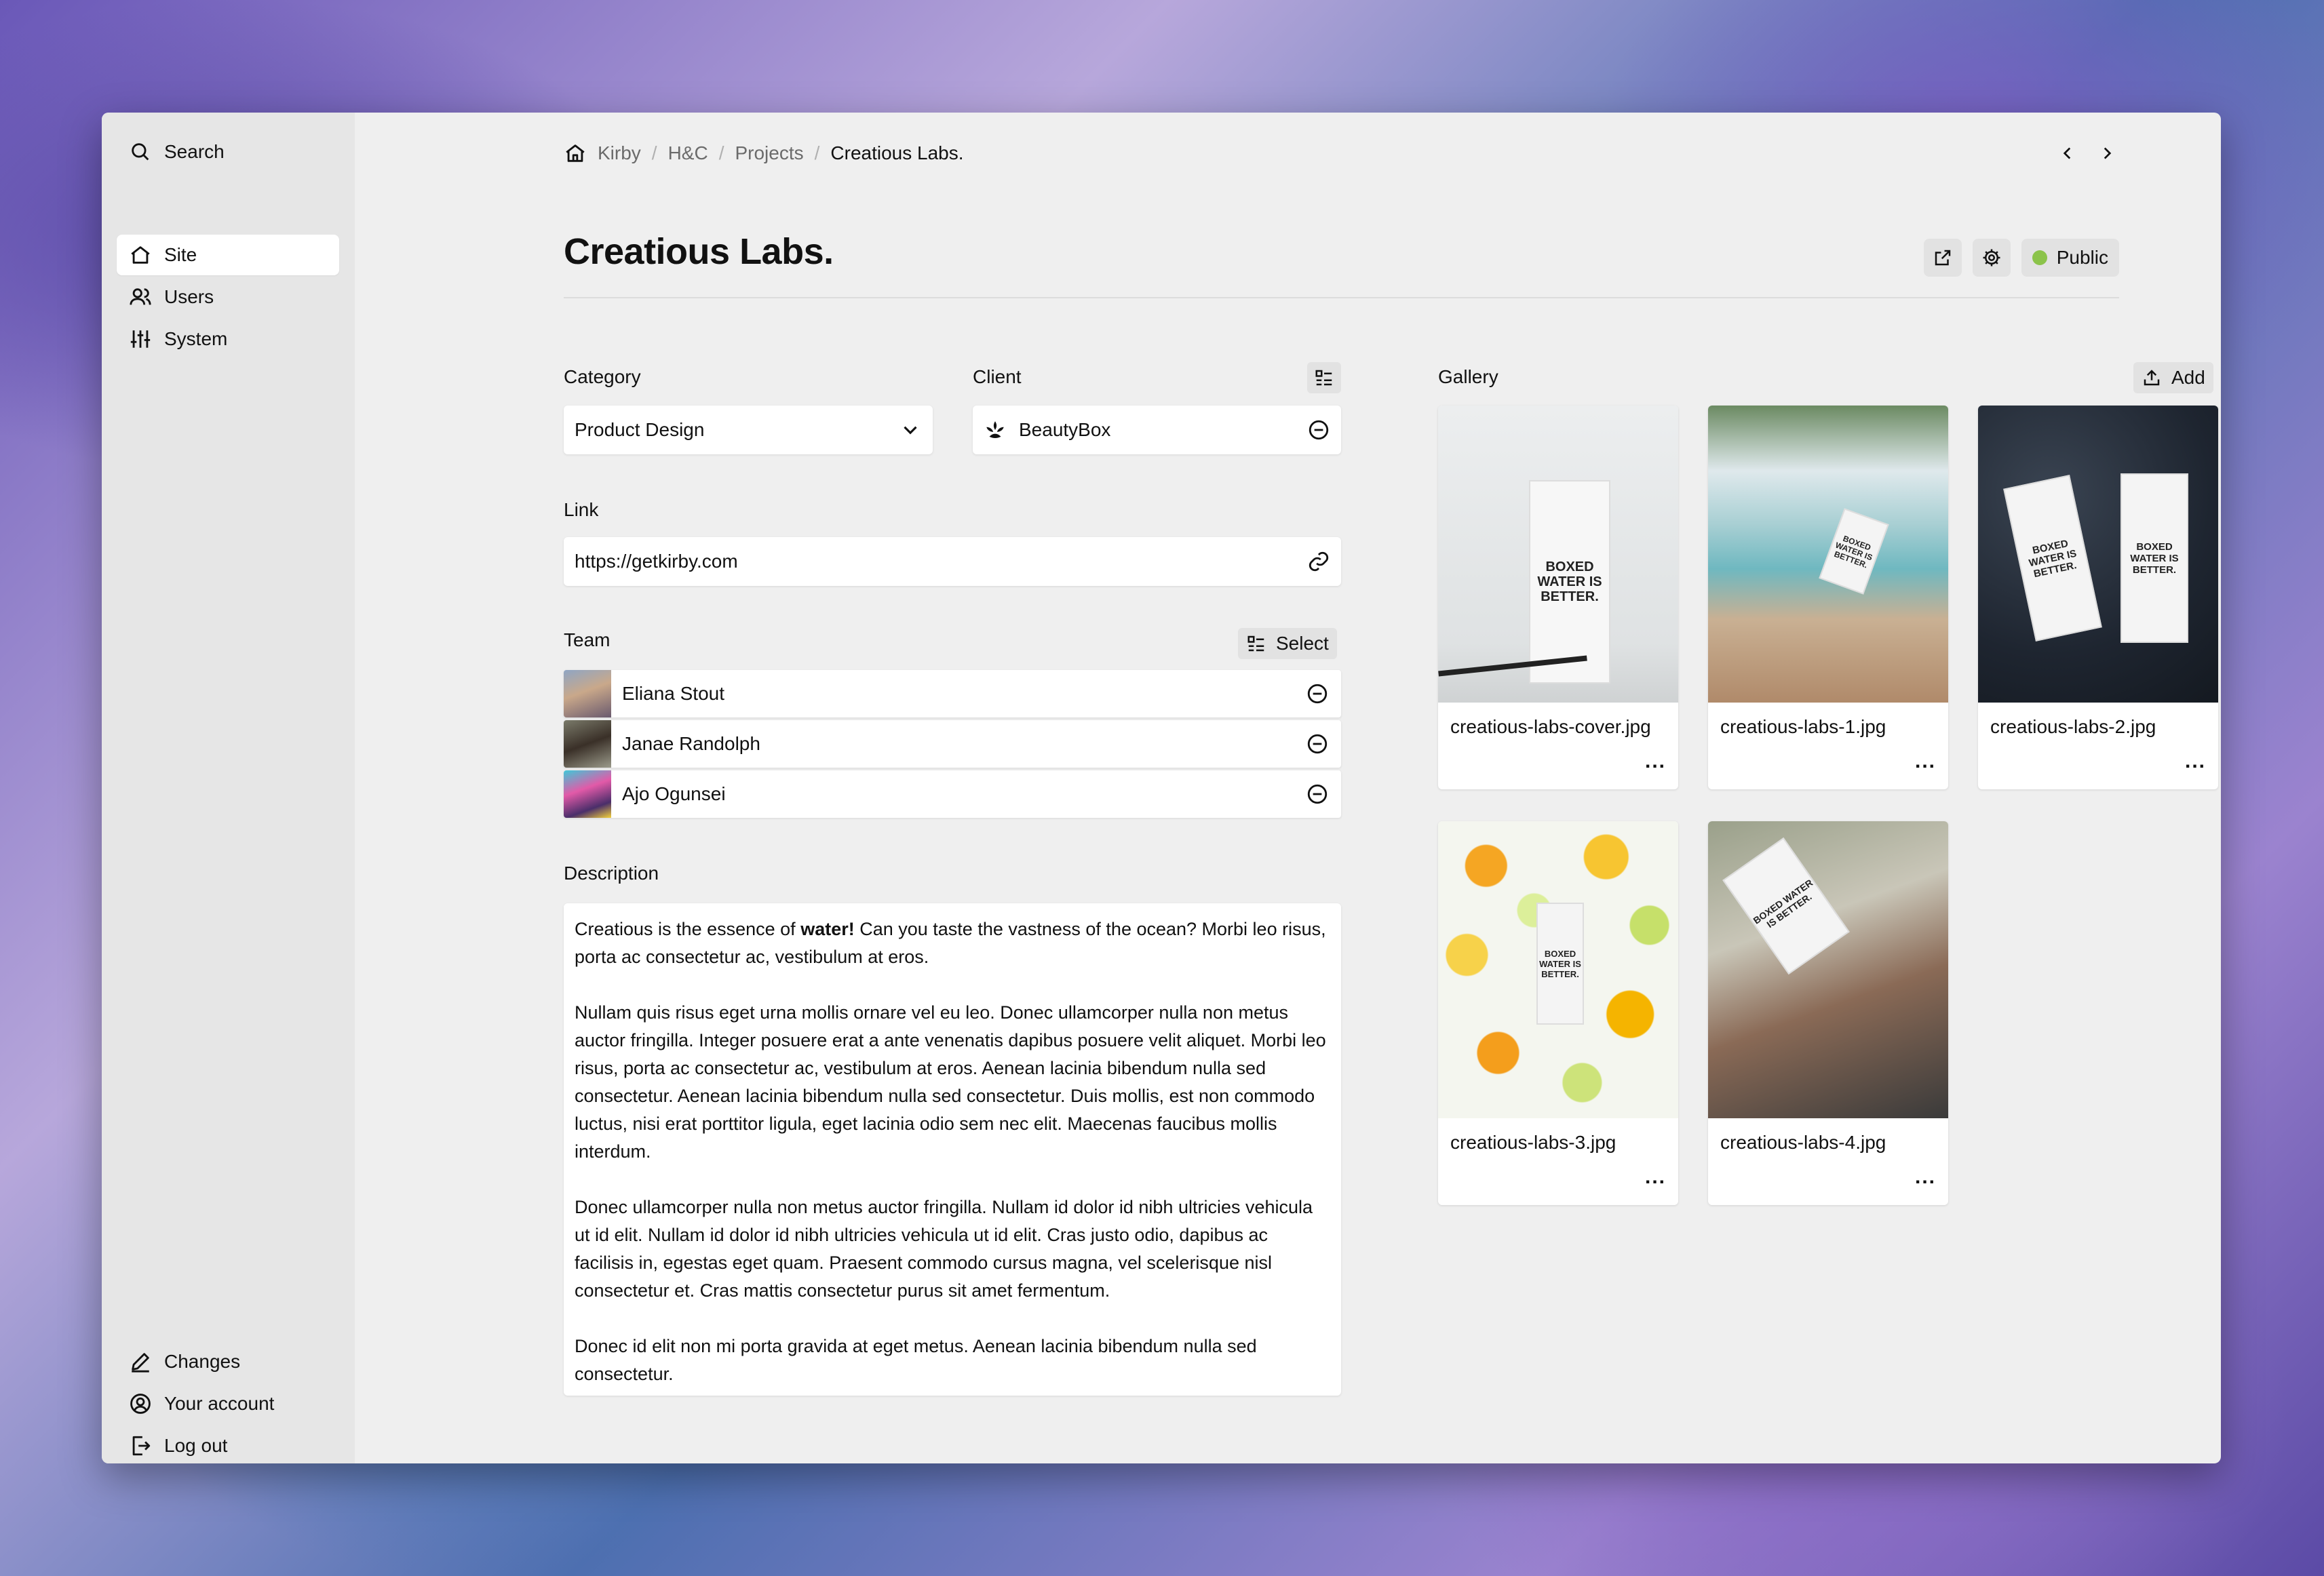  Describe the element at coordinates (141, 1404) in the screenshot. I see `account-icon` at that location.